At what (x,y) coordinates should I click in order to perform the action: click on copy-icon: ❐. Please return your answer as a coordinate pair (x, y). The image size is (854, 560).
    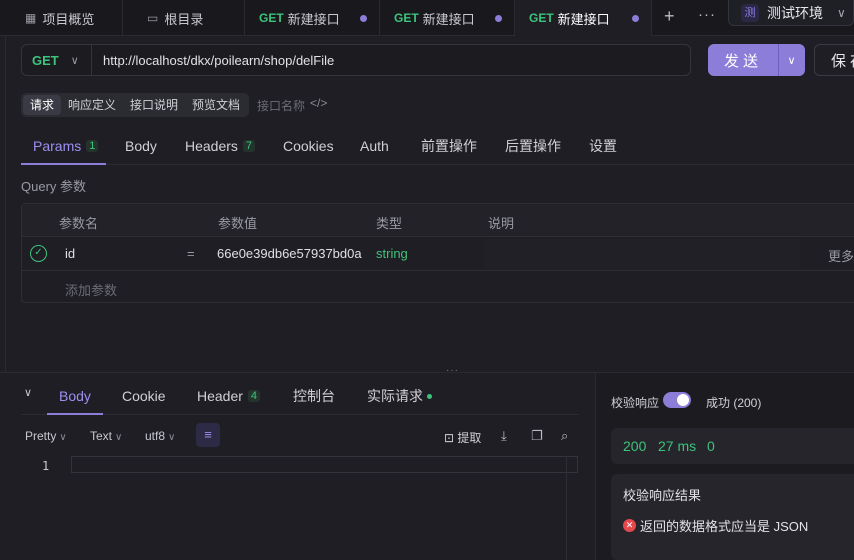
    Looking at the image, I should click on (537, 436).